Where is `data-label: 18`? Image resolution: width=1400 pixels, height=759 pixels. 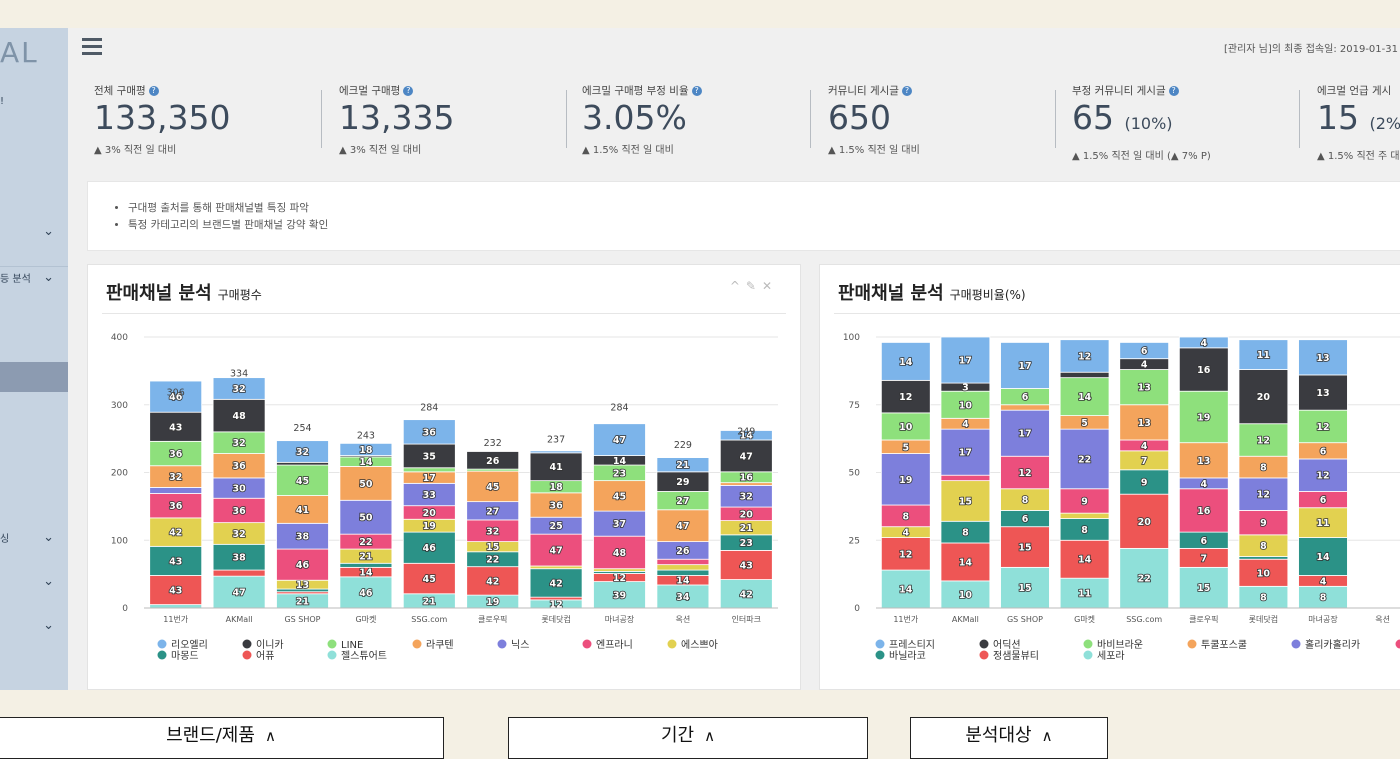 data-label: 18 is located at coordinates (366, 450).